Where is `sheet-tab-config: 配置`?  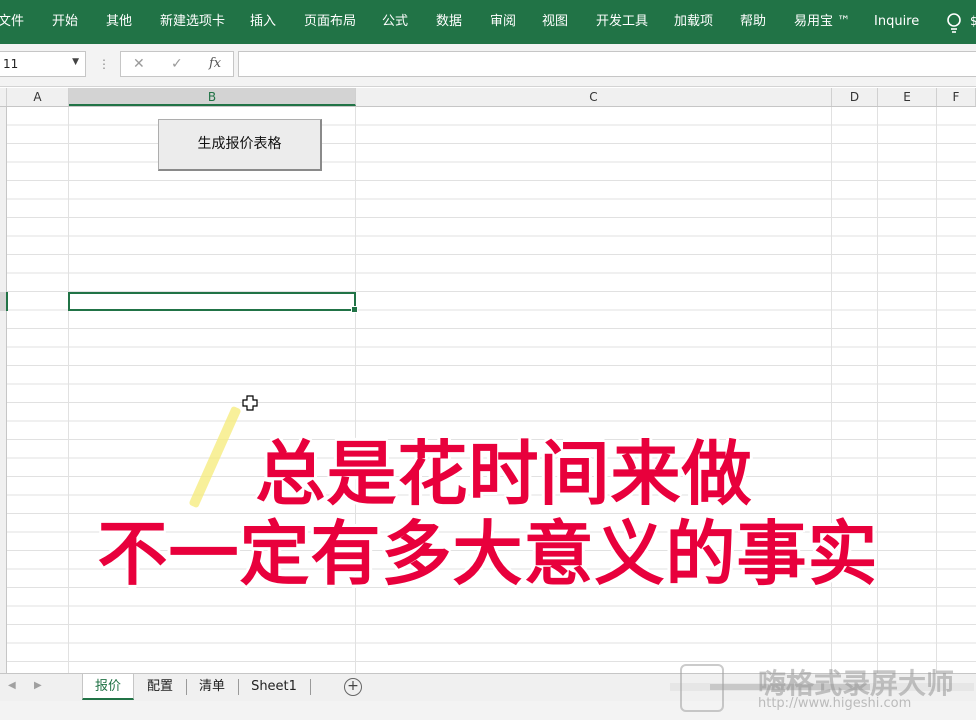
sheet-tab-config: 配置 is located at coordinates (160, 687).